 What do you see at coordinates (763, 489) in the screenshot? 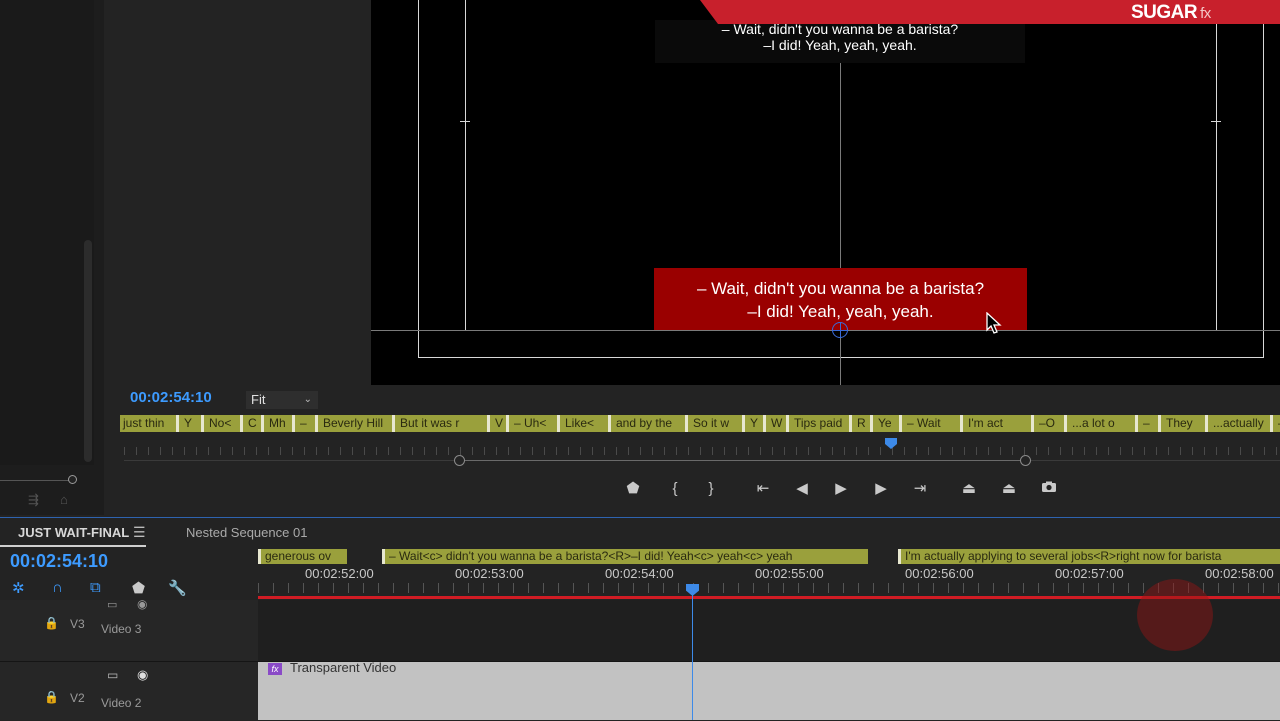
I see `go-to-in-icon: ⇤` at bounding box center [763, 489].